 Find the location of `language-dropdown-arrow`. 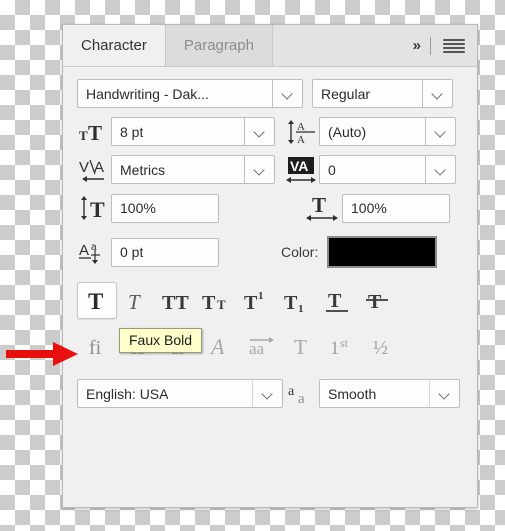

language-dropdown-arrow is located at coordinates (267, 393).